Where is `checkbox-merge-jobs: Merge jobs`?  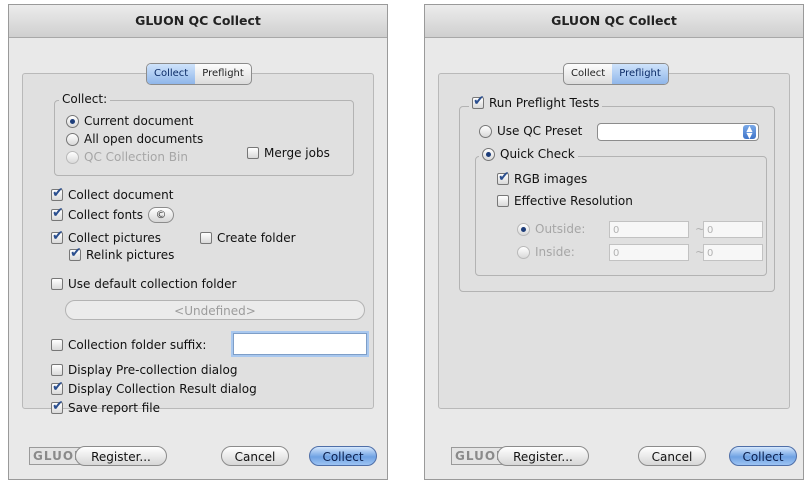
checkbox-merge-jobs: Merge jobs is located at coordinates (288, 153).